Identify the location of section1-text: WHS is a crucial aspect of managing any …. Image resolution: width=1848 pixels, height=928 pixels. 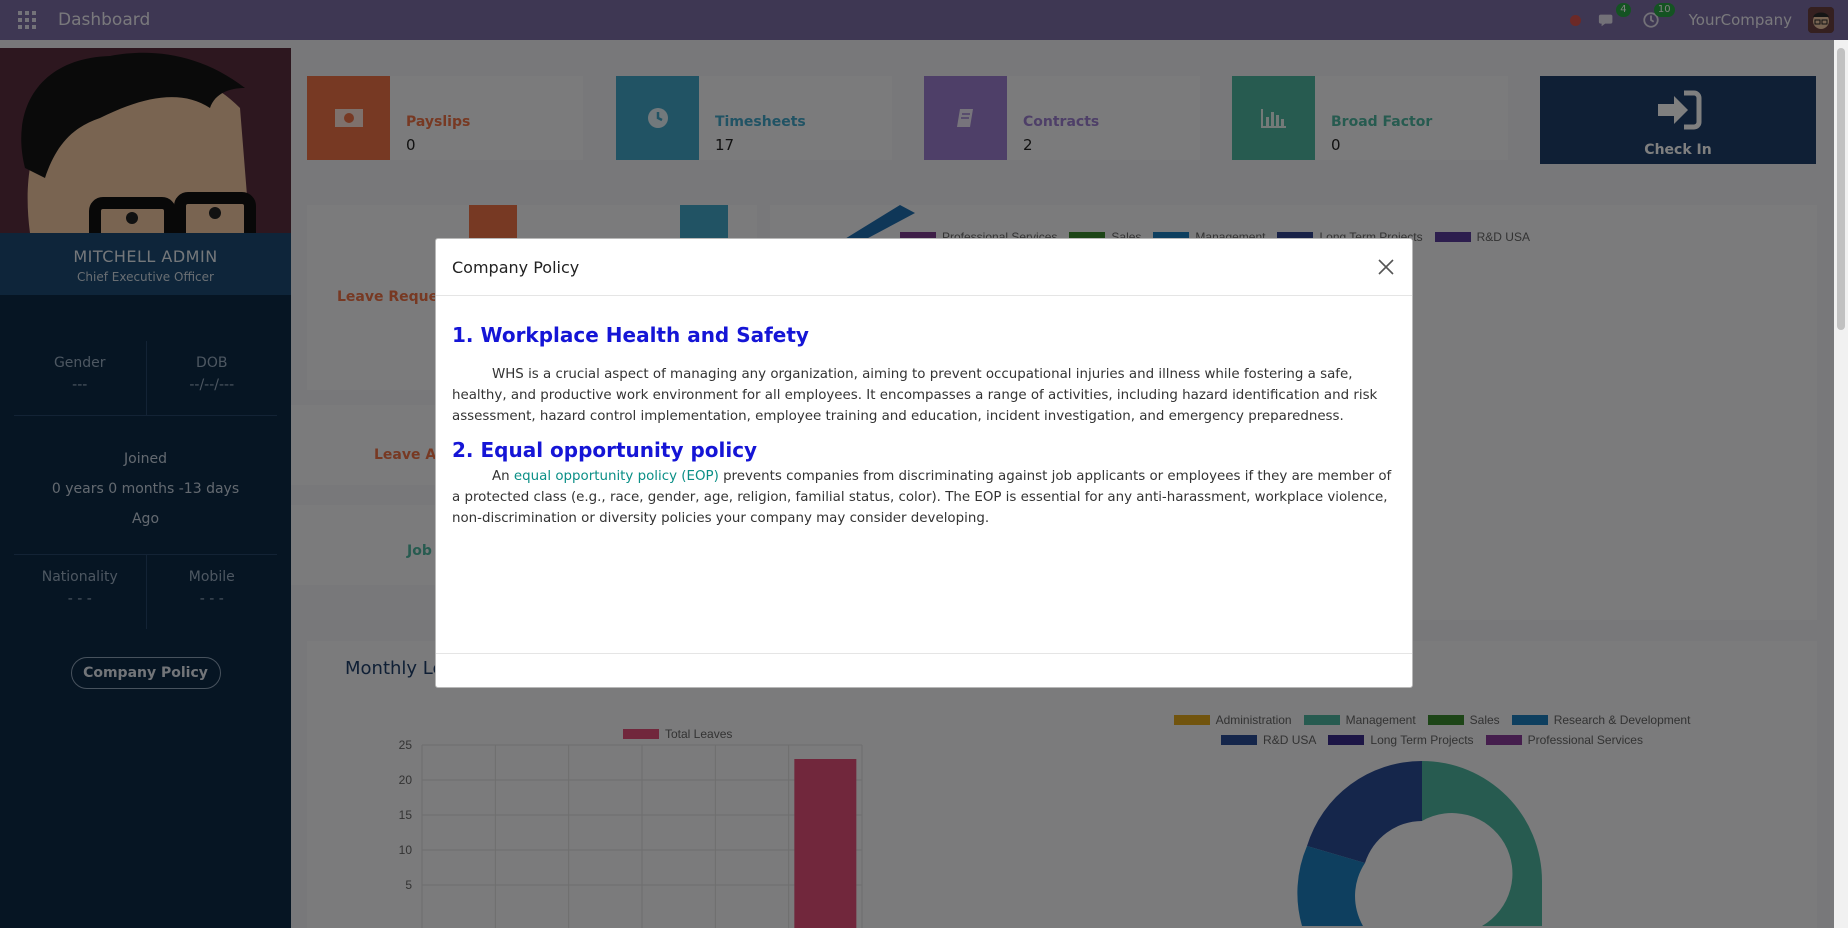
(915, 395).